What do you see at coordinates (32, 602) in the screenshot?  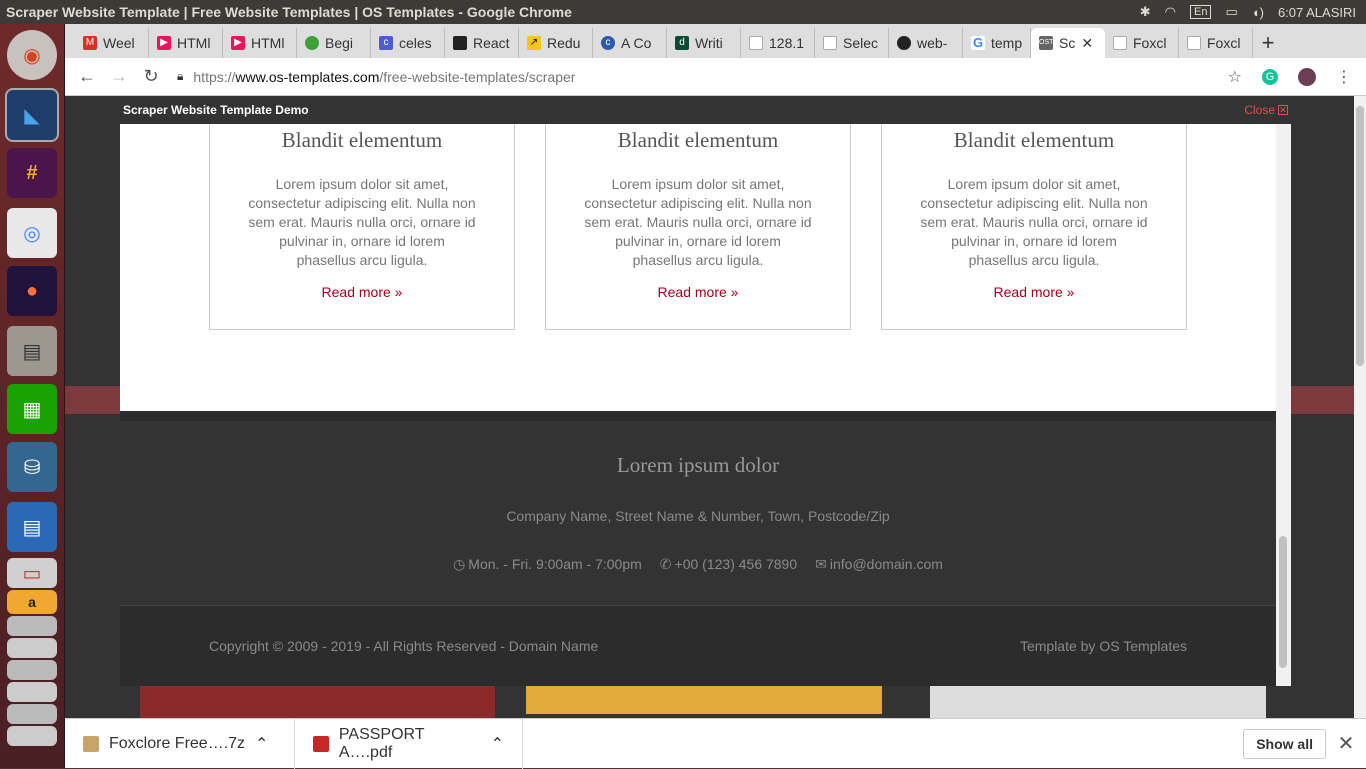 I see `amazon-icon: a` at bounding box center [32, 602].